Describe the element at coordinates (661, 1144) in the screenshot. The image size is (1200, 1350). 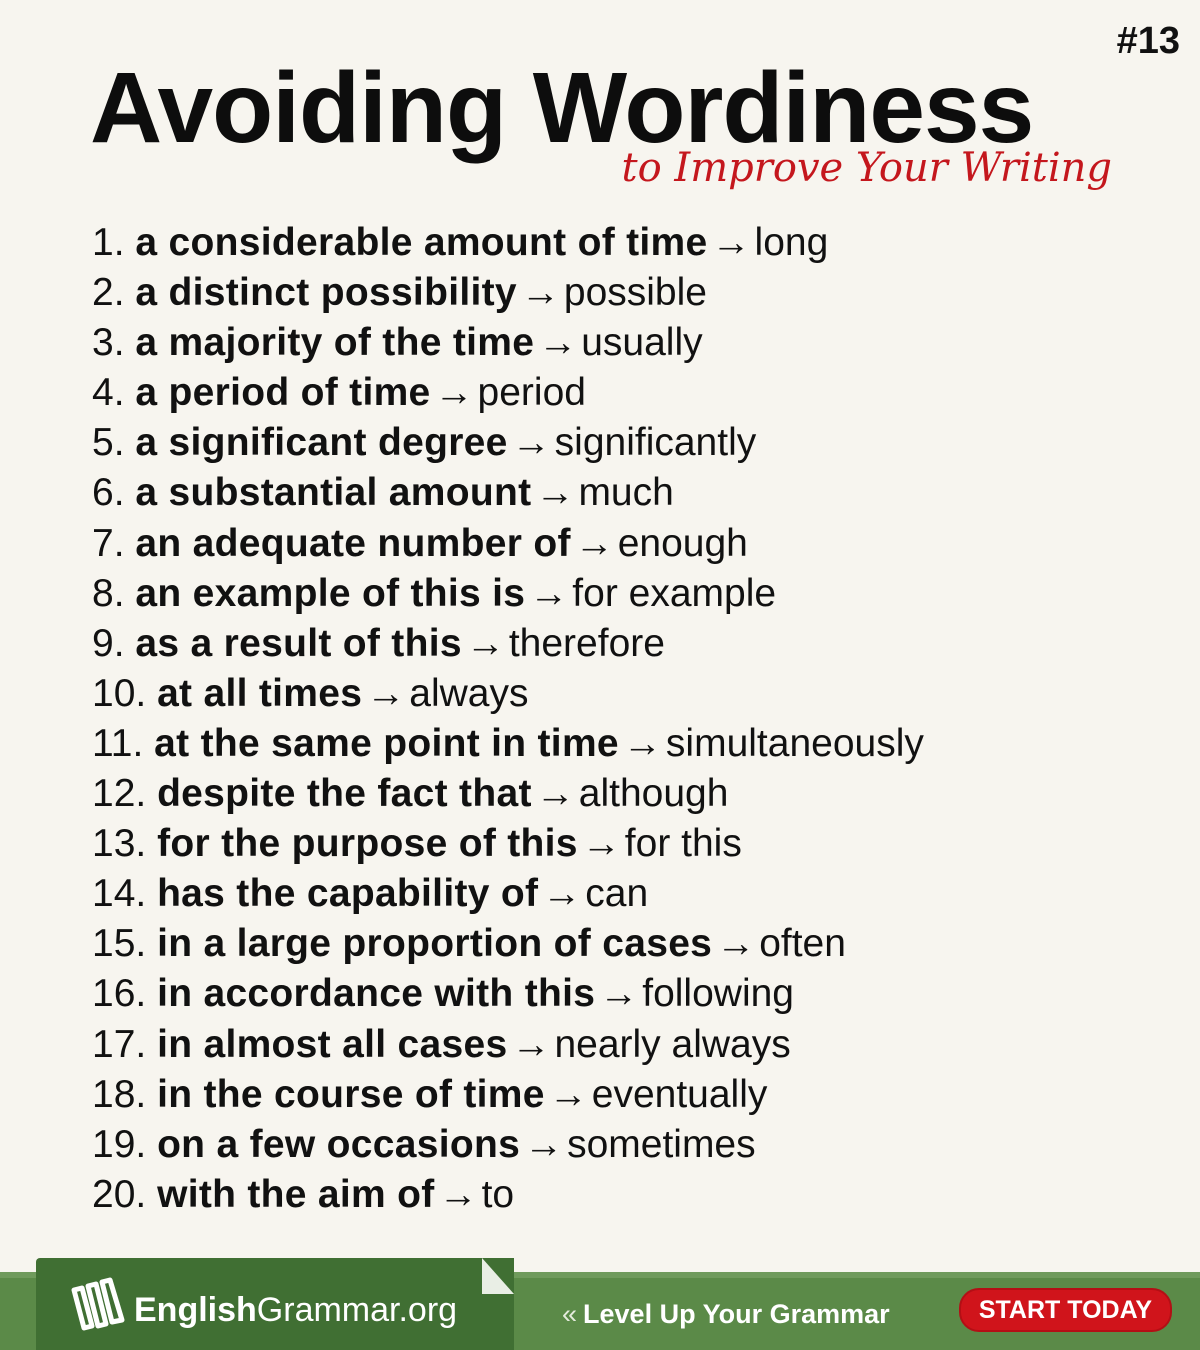
I see `concise-replacement: sometimes` at that location.